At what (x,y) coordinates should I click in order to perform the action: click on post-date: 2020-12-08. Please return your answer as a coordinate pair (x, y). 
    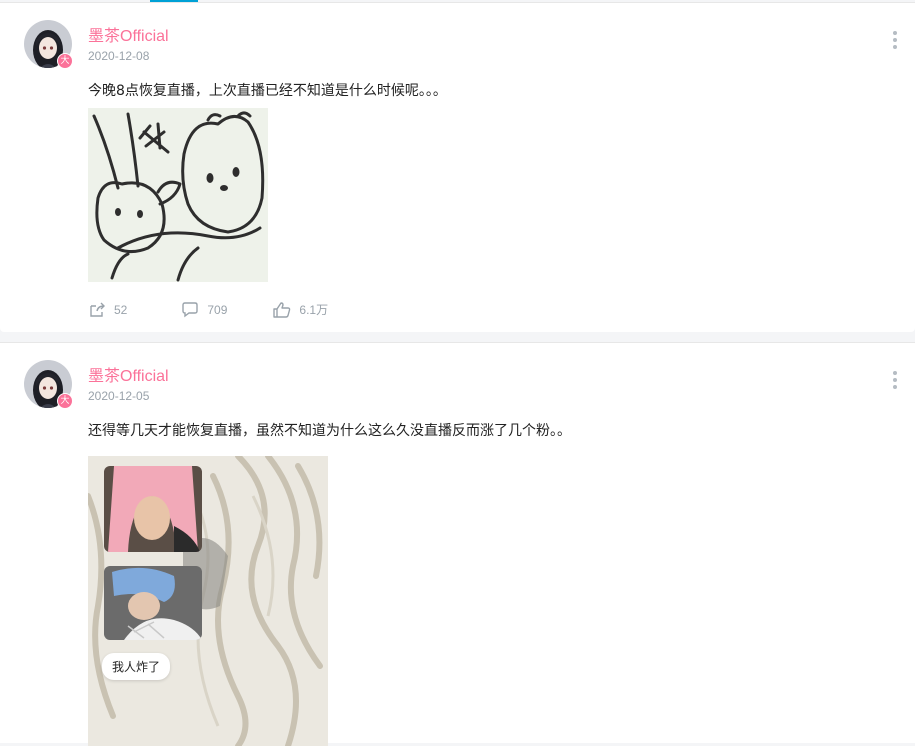
    Looking at the image, I should click on (118, 56).